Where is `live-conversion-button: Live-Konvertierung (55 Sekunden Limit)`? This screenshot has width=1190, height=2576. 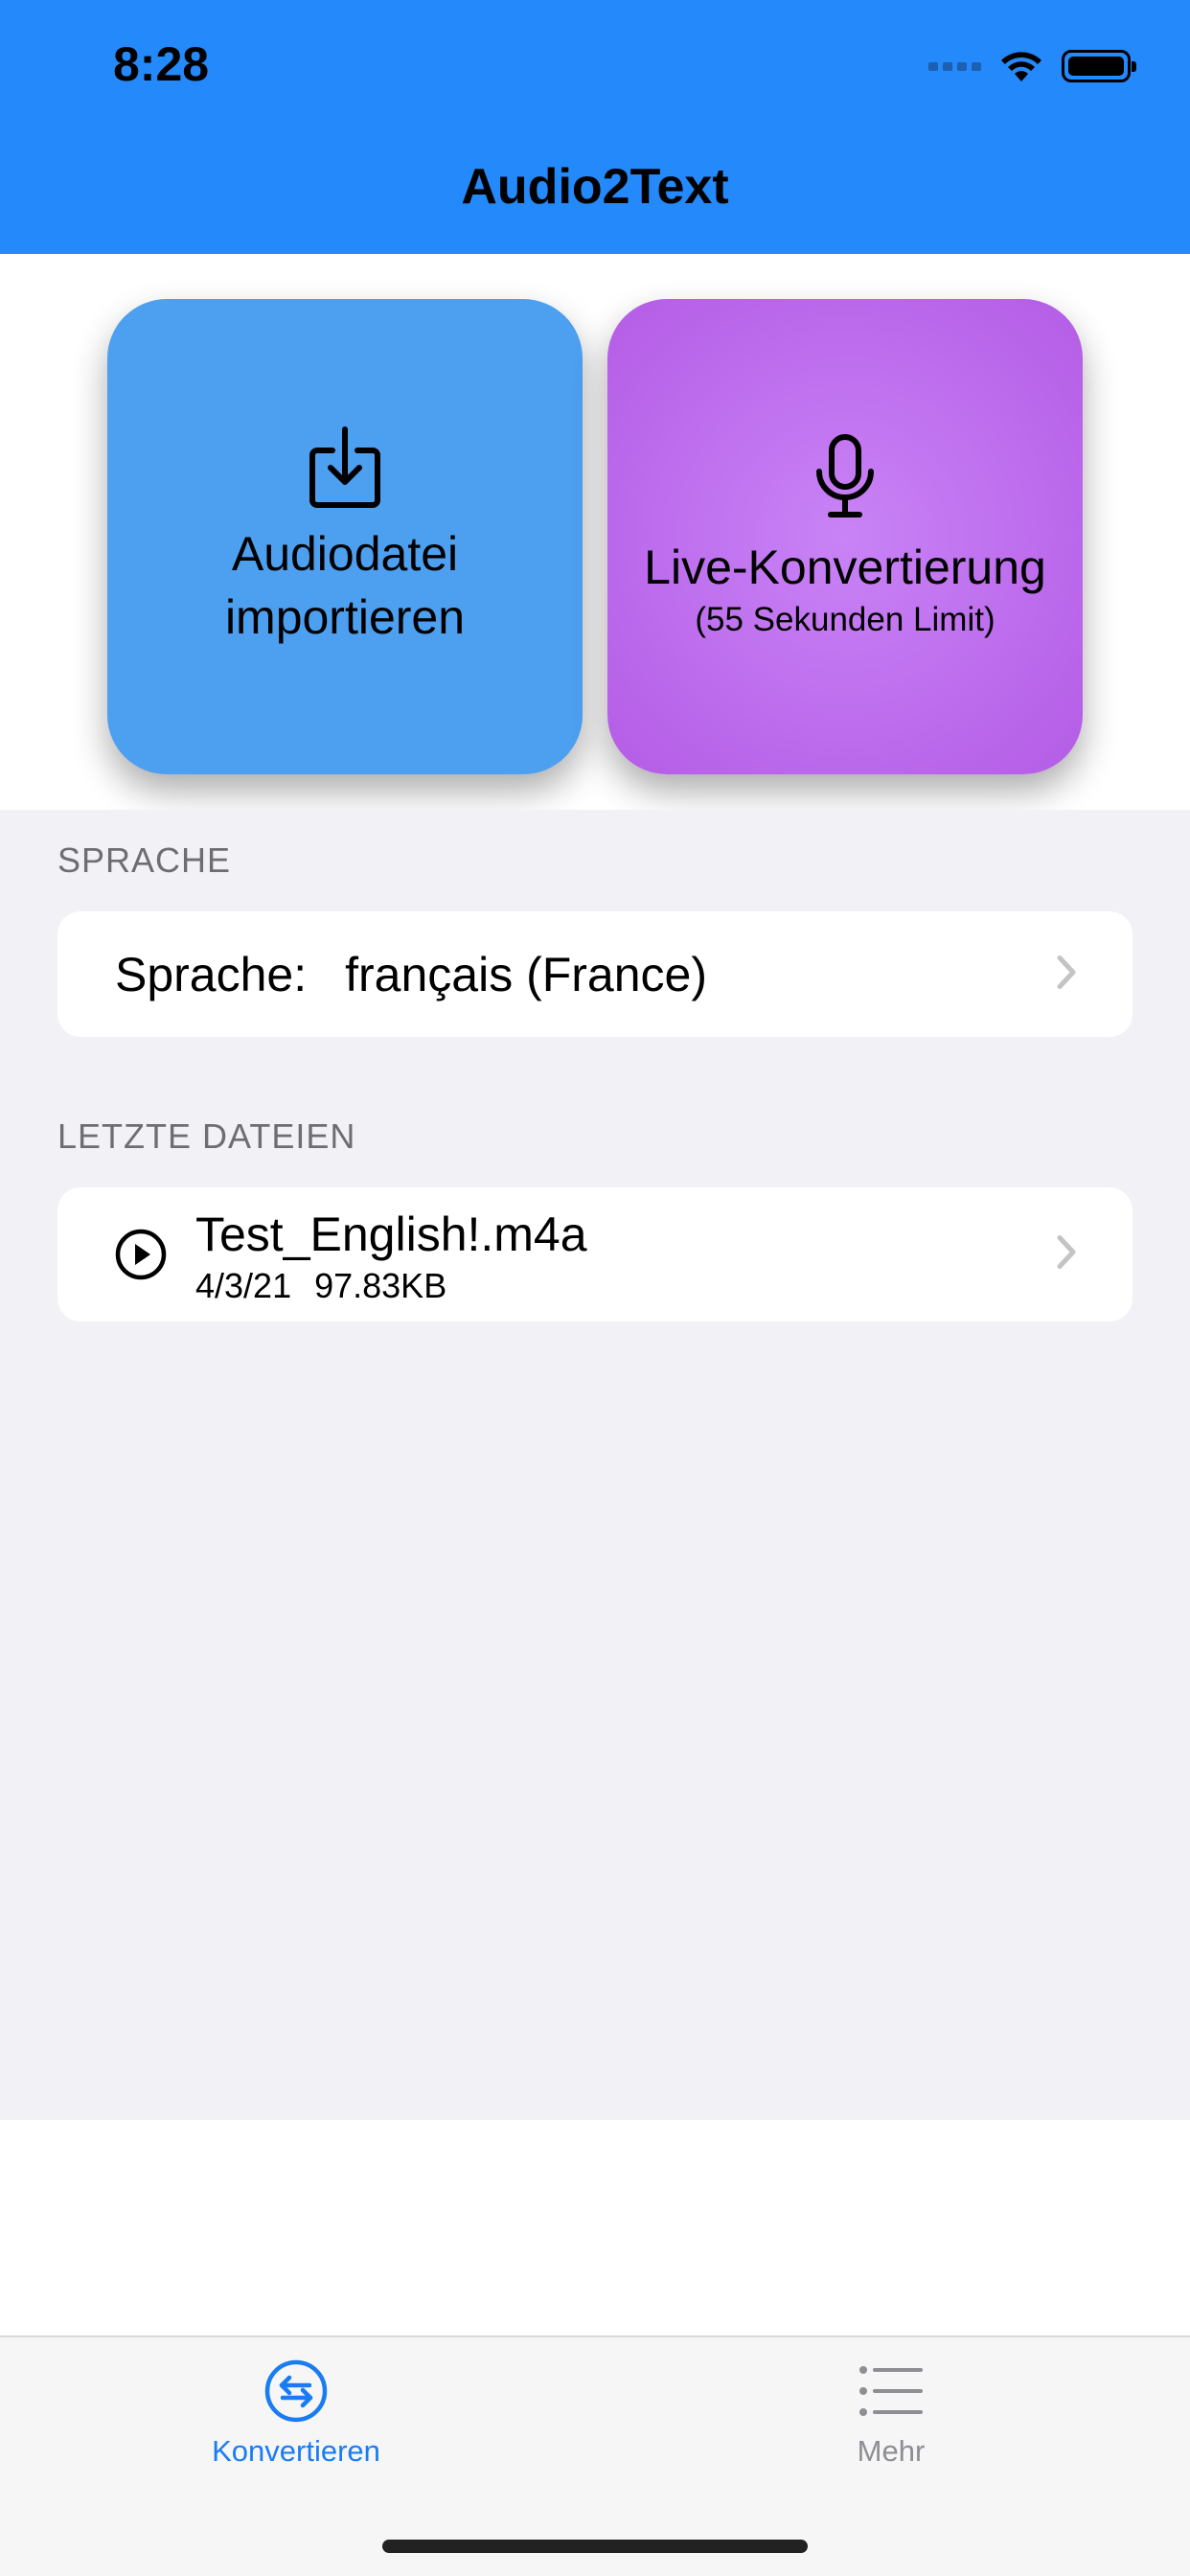
live-conversion-button: Live-Konvertierung (55 Sekunden Limit) is located at coordinates (845, 536).